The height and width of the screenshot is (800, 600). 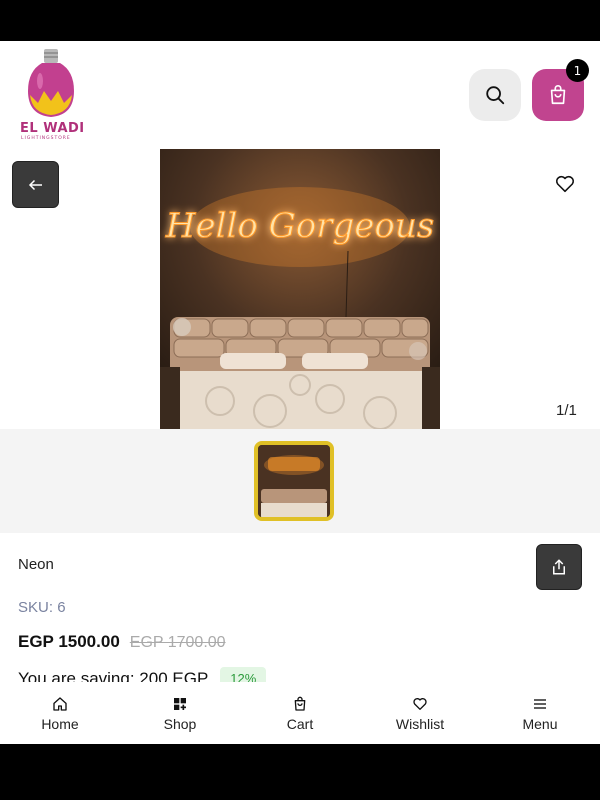 What do you see at coordinates (60, 723) in the screenshot?
I see `nav-home-label: Home` at bounding box center [60, 723].